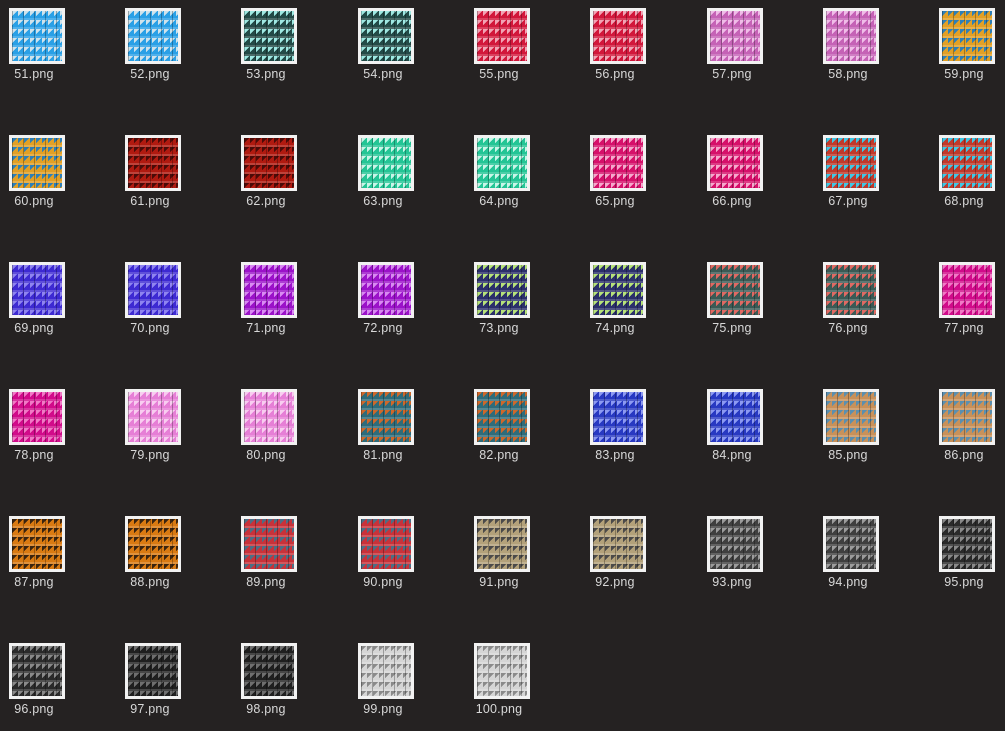 The image size is (1005, 731). I want to click on file-name-label: 51.png, so click(41, 74).